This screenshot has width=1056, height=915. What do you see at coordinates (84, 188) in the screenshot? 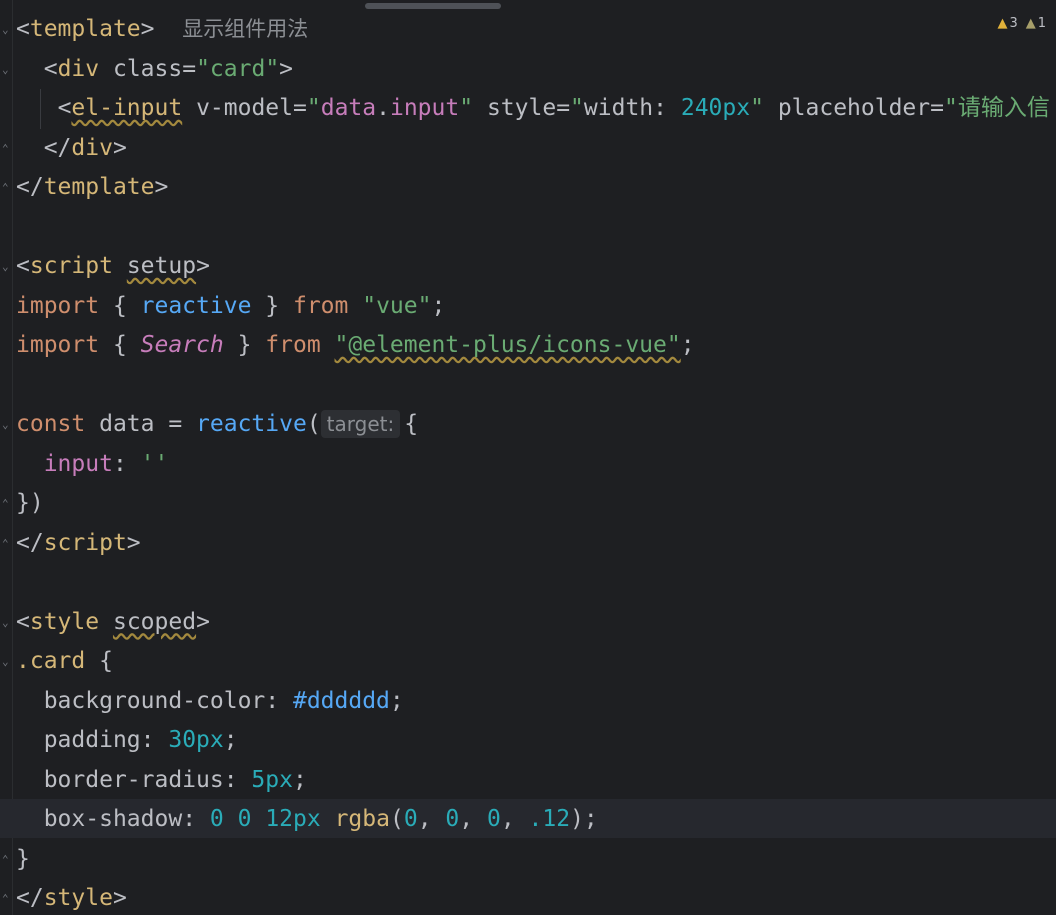
I see `code-line: ⌃ </template>` at bounding box center [84, 188].